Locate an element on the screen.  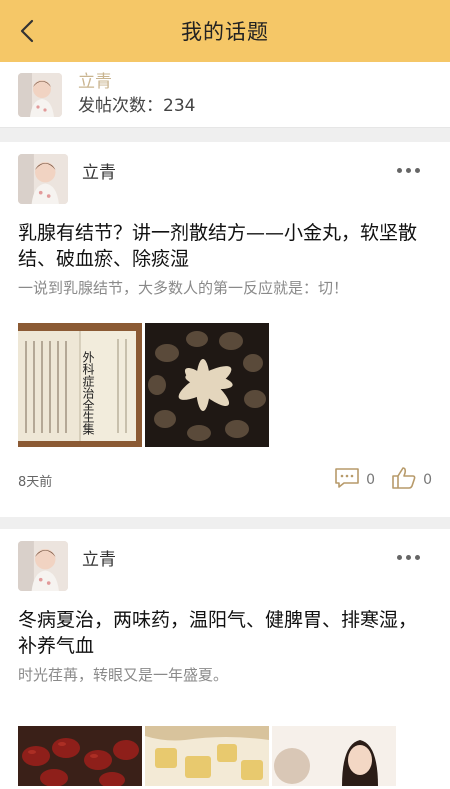
profile-name: 立青 is located at coordinates (95, 81).